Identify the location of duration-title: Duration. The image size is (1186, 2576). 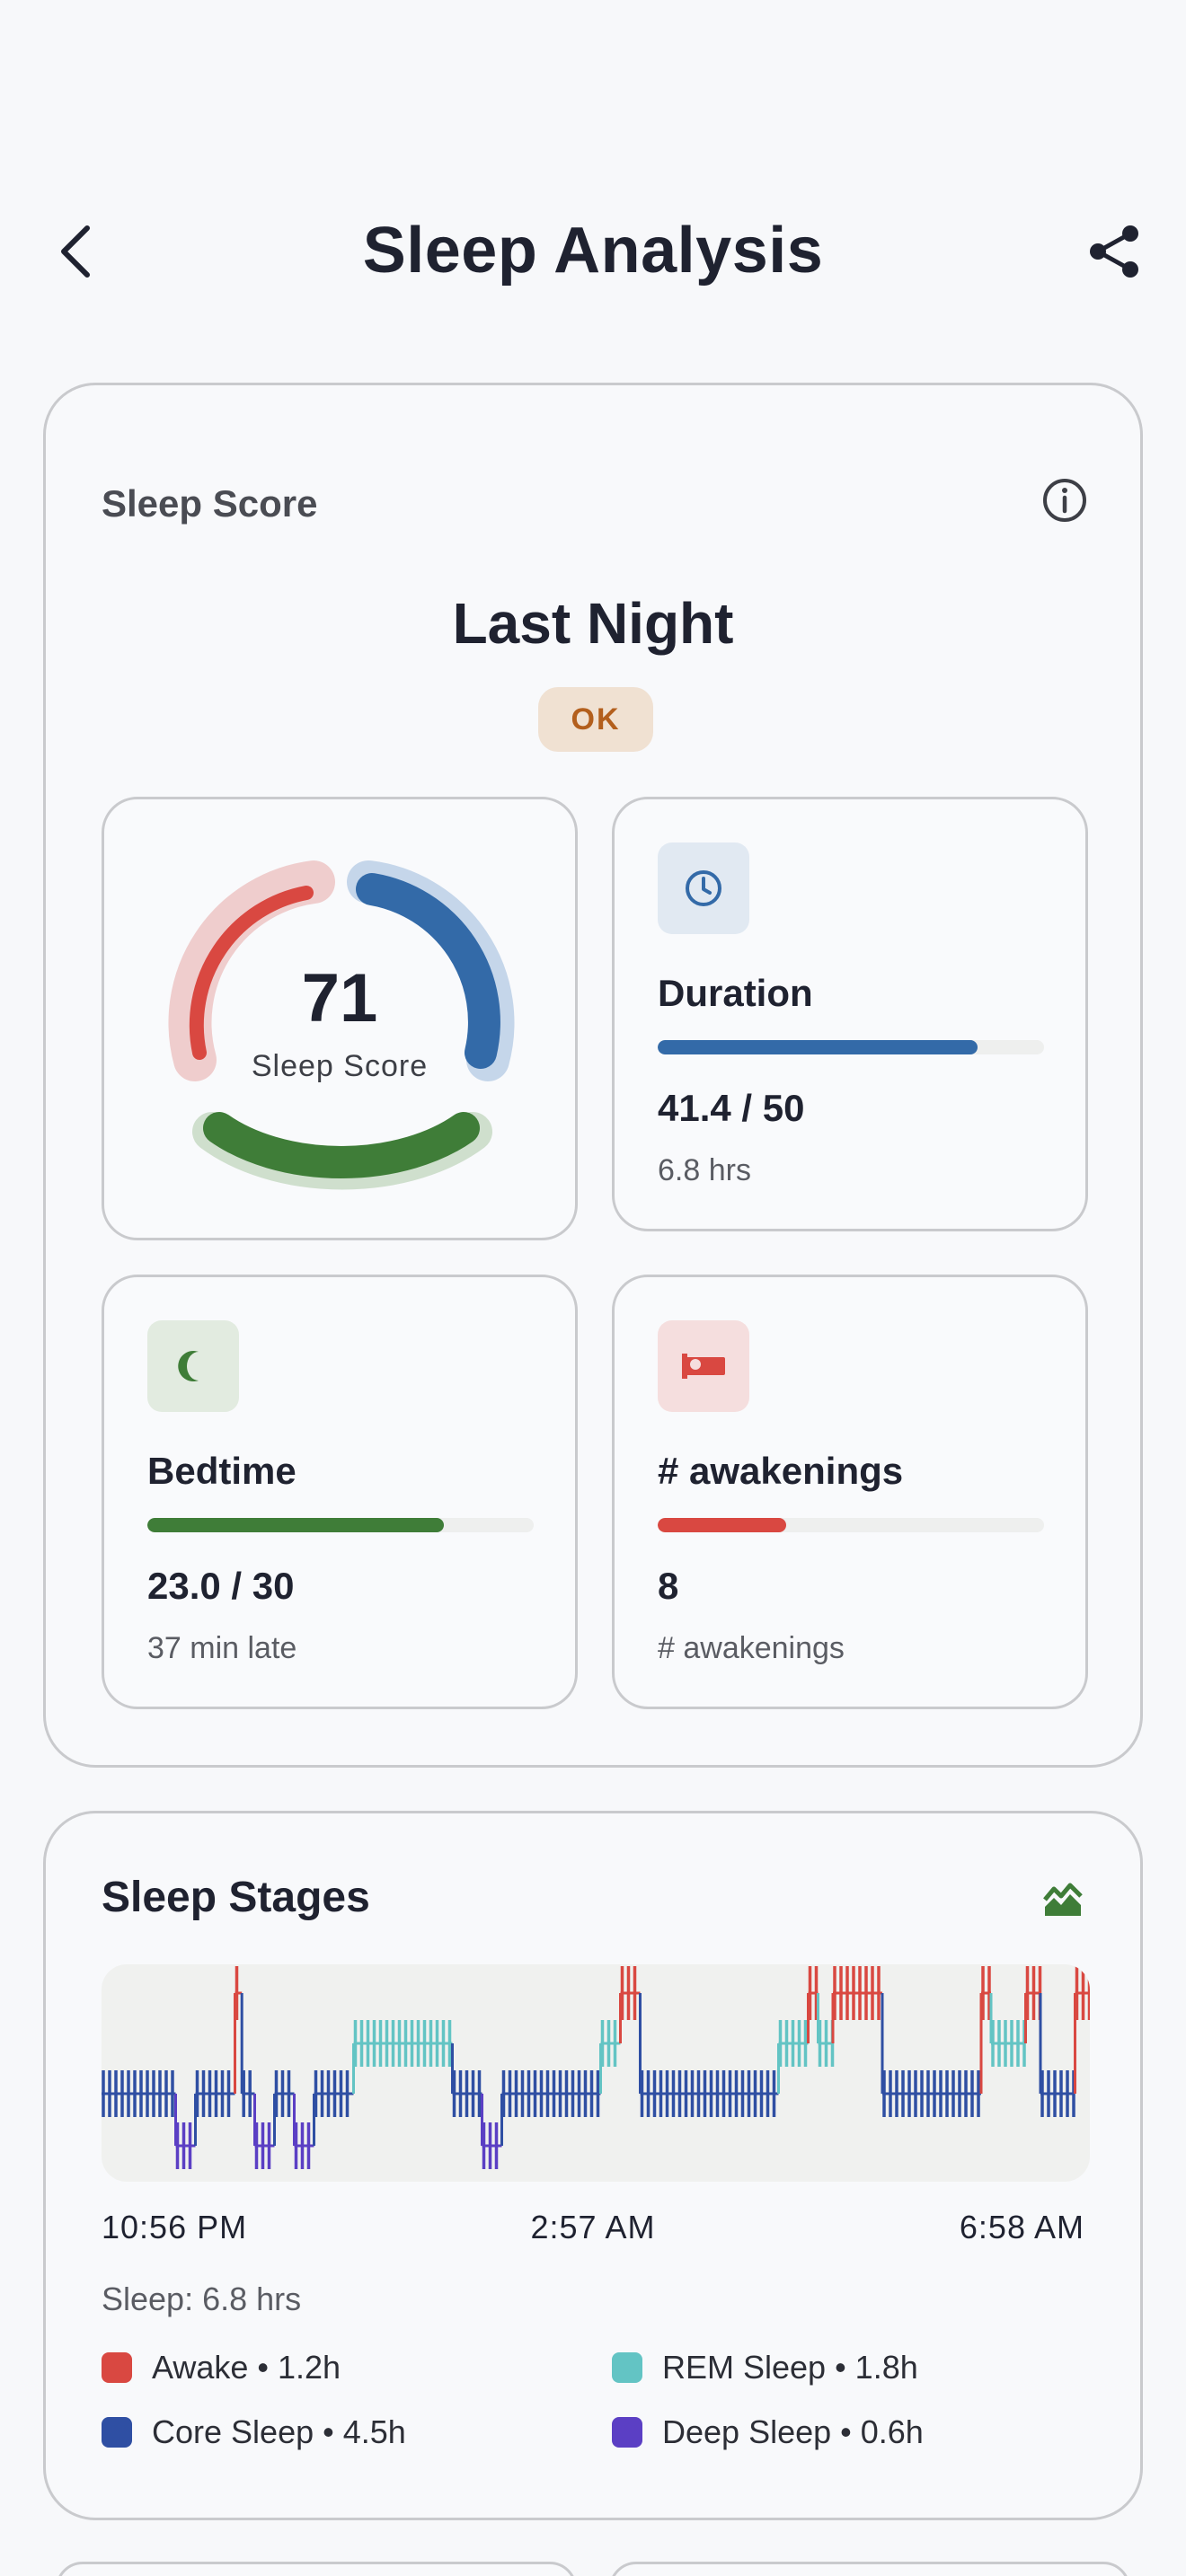
(735, 993).